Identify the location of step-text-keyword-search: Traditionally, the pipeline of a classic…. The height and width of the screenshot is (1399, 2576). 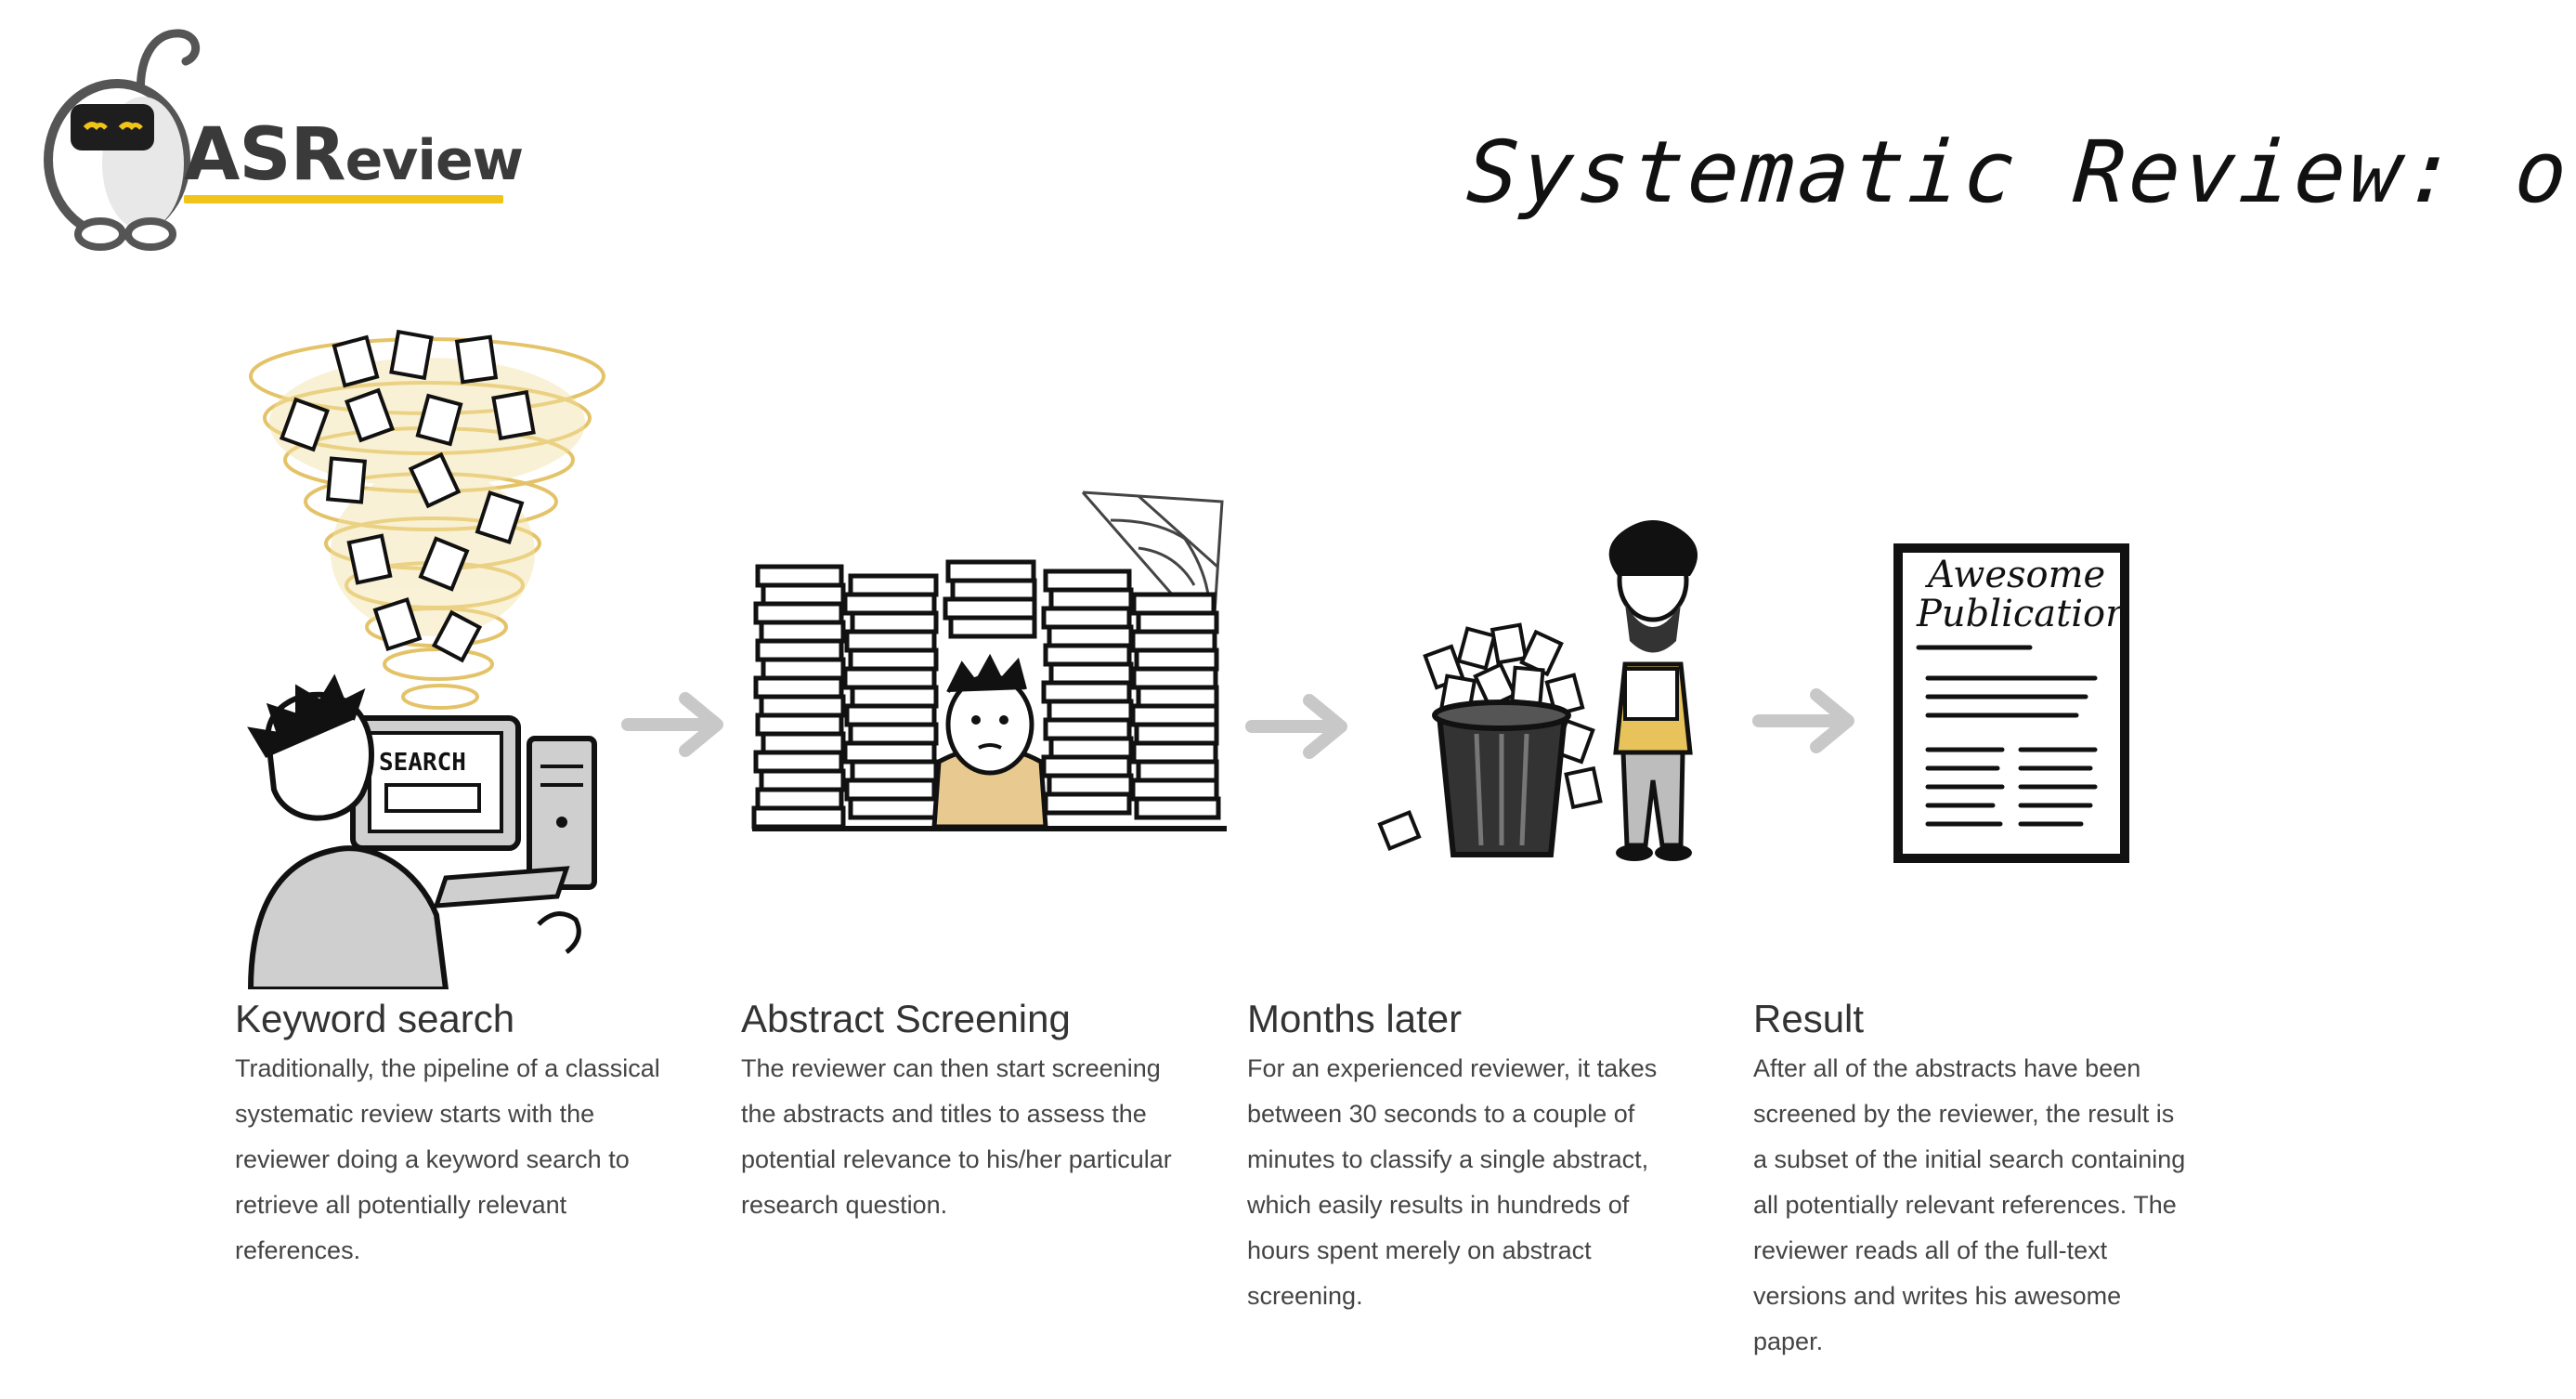
(448, 1159).